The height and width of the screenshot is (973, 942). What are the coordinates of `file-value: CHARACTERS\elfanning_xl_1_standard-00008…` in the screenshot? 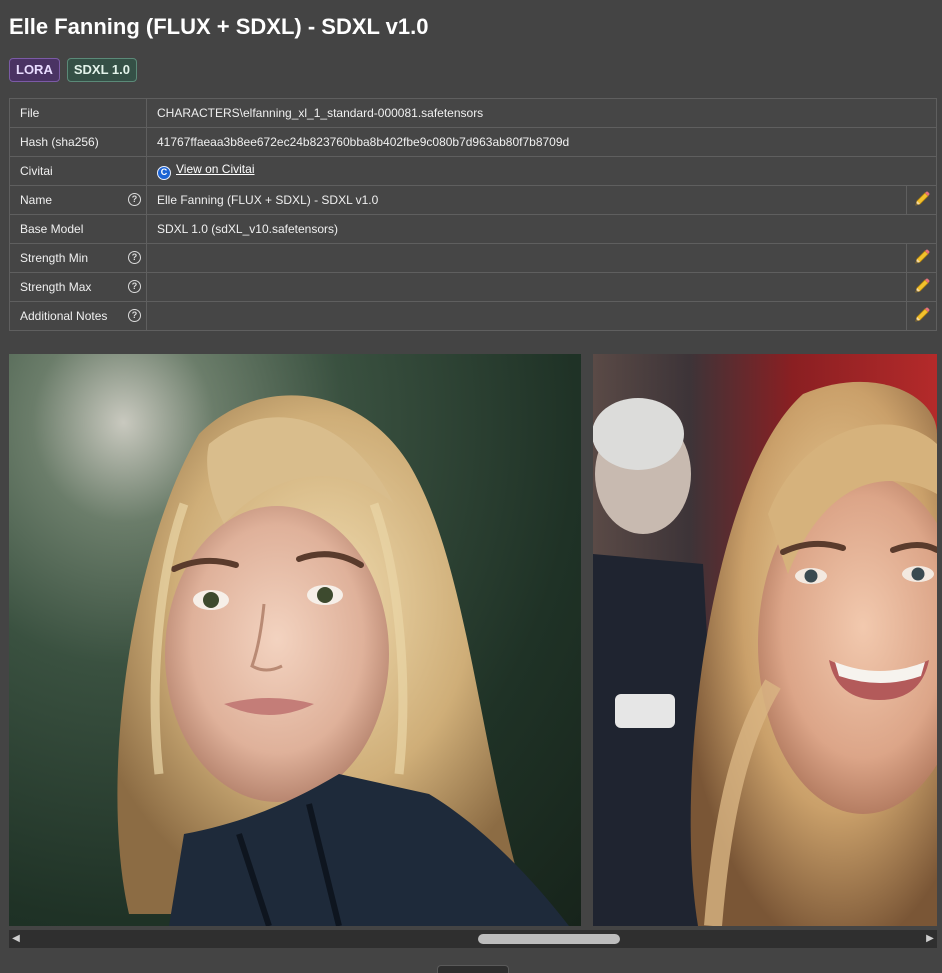 It's located at (541, 113).